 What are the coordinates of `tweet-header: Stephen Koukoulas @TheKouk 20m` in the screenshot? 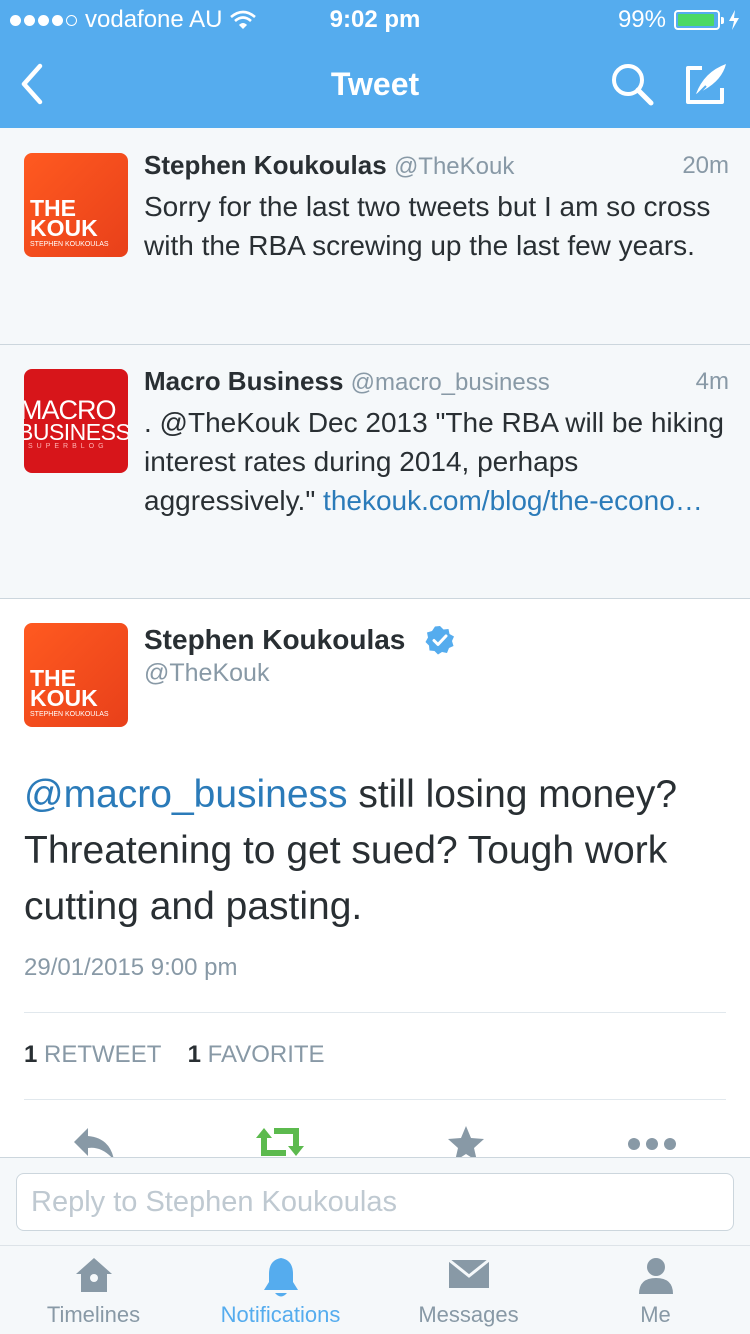 It's located at (436, 165).